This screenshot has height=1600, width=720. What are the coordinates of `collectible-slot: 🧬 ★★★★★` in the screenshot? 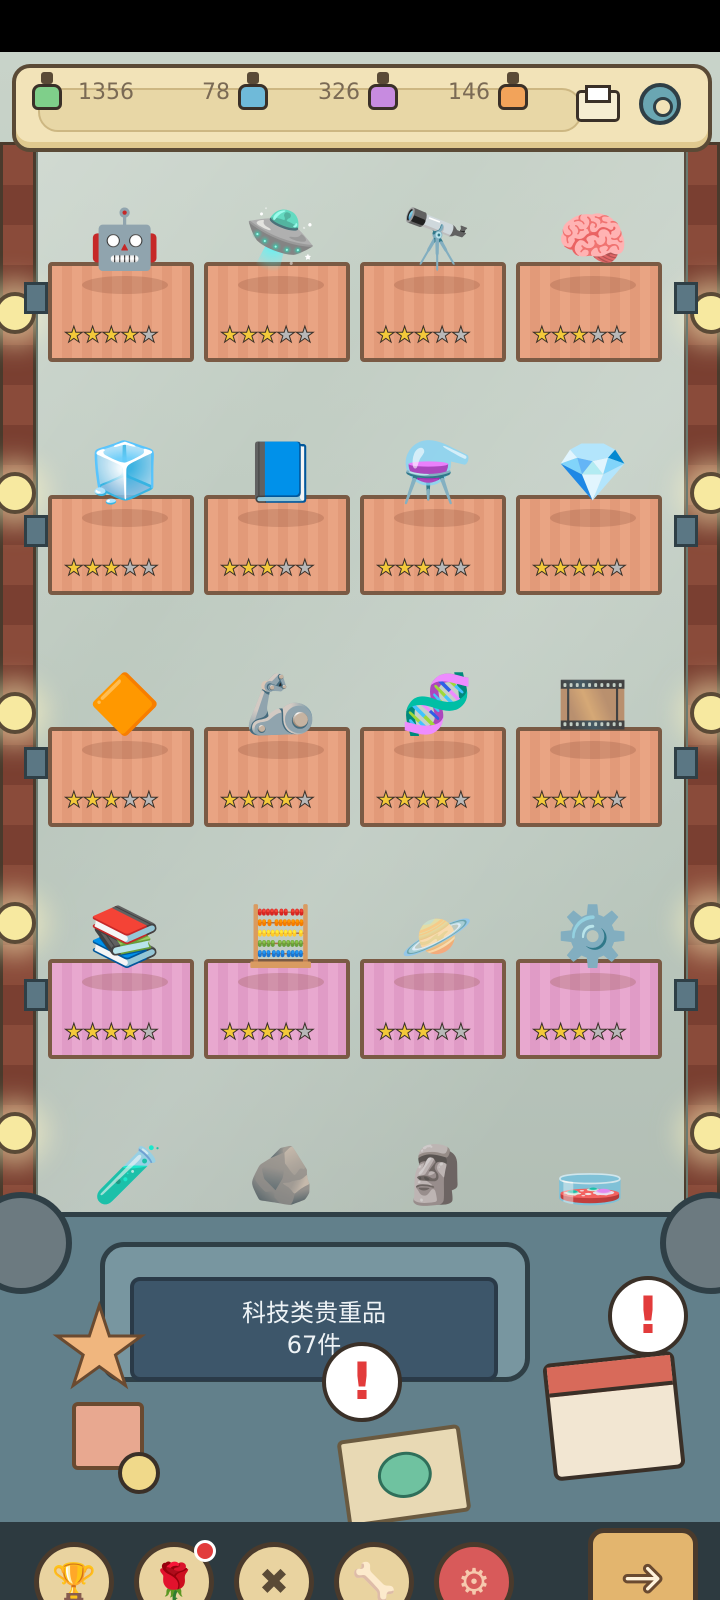 It's located at (433, 751).